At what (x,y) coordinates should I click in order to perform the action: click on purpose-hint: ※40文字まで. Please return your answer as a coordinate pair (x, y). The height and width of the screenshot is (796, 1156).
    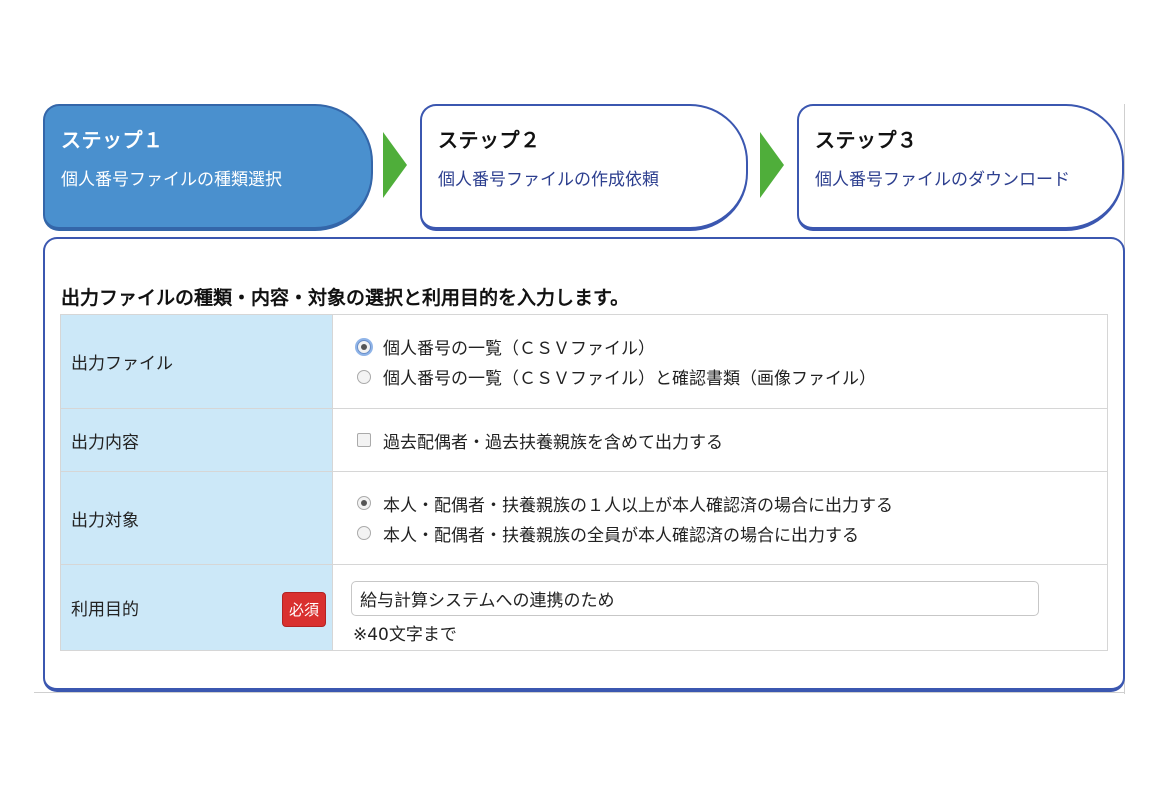
    Looking at the image, I should click on (405, 634).